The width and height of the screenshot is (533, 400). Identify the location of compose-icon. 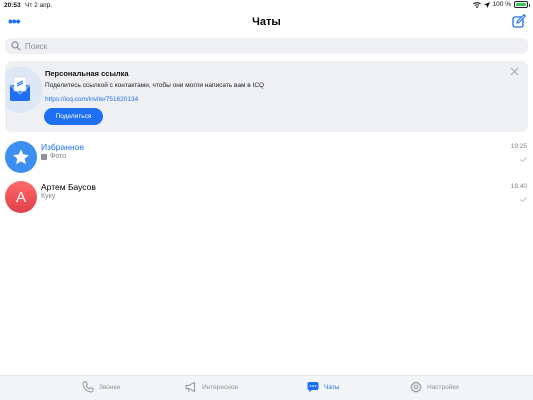
(519, 21).